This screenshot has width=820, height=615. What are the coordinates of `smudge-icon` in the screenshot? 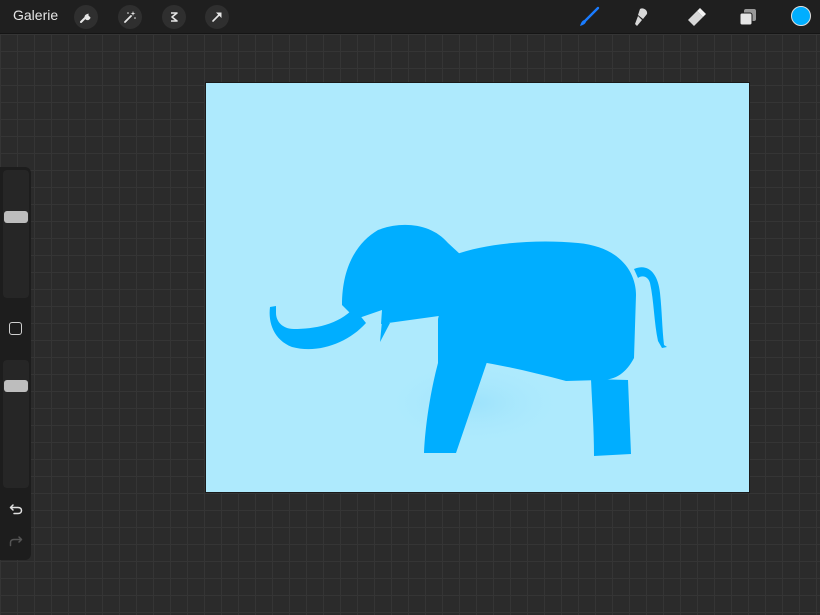 It's located at (641, 17).